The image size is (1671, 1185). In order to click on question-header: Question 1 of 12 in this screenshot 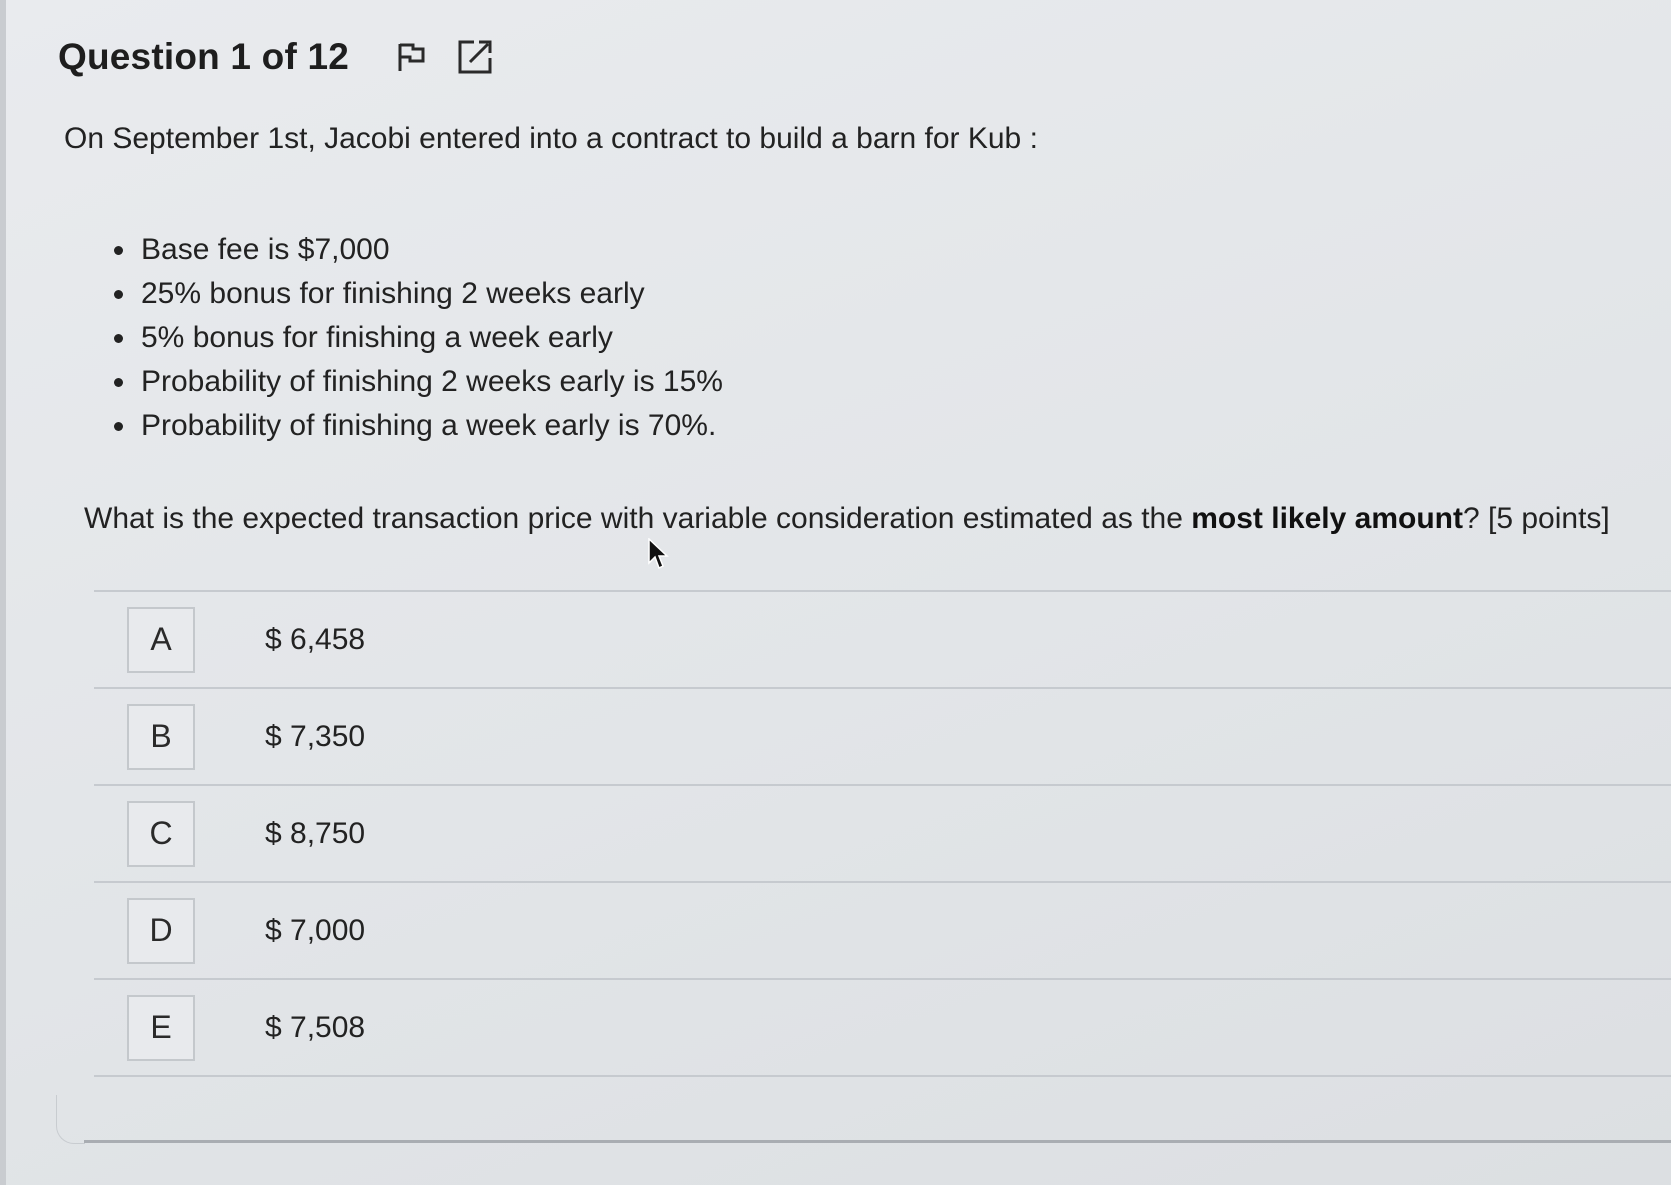, I will do `click(276, 57)`.